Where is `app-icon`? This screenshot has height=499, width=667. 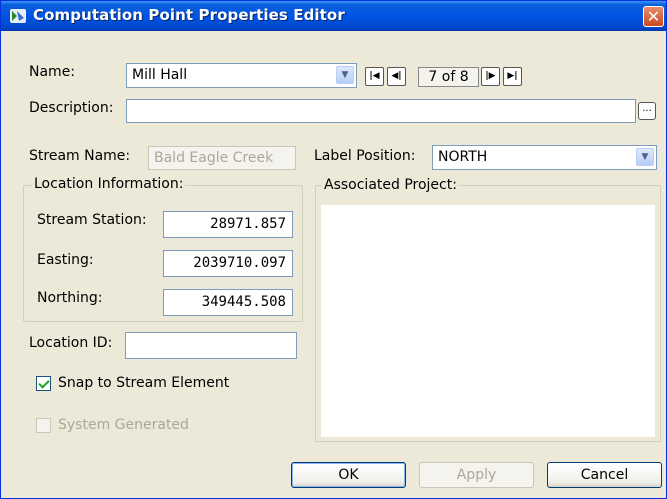 app-icon is located at coordinates (18, 16).